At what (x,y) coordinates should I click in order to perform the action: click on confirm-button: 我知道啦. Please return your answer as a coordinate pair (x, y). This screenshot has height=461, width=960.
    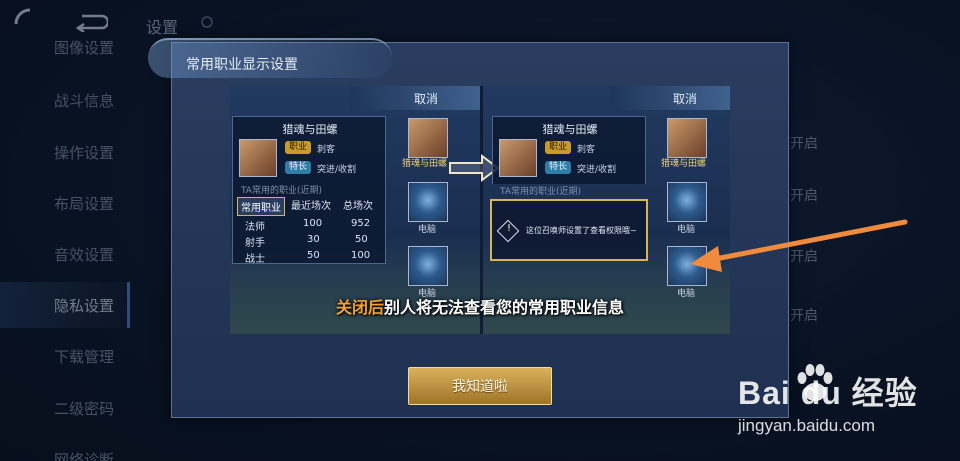
    Looking at the image, I should click on (480, 386).